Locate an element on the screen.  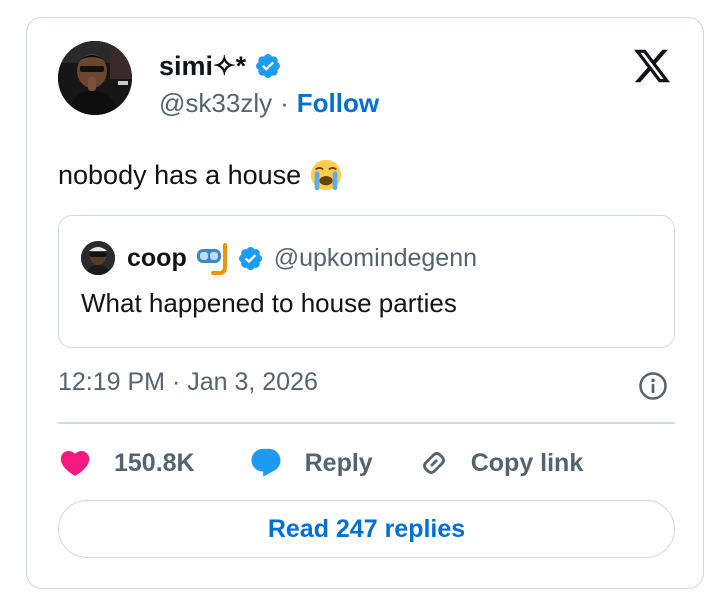
quoted-author-avatar is located at coordinates (98, 258).